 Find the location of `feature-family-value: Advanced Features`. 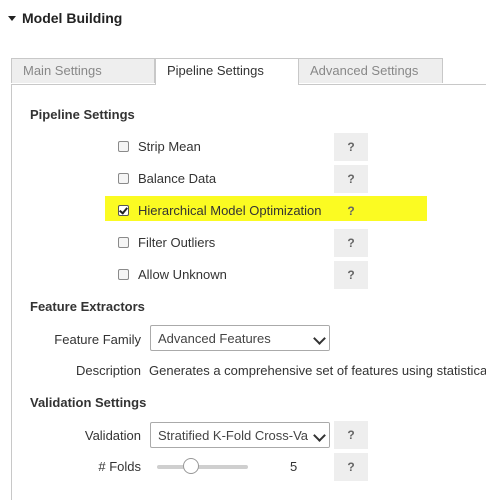

feature-family-value: Advanced Features is located at coordinates (214, 338).